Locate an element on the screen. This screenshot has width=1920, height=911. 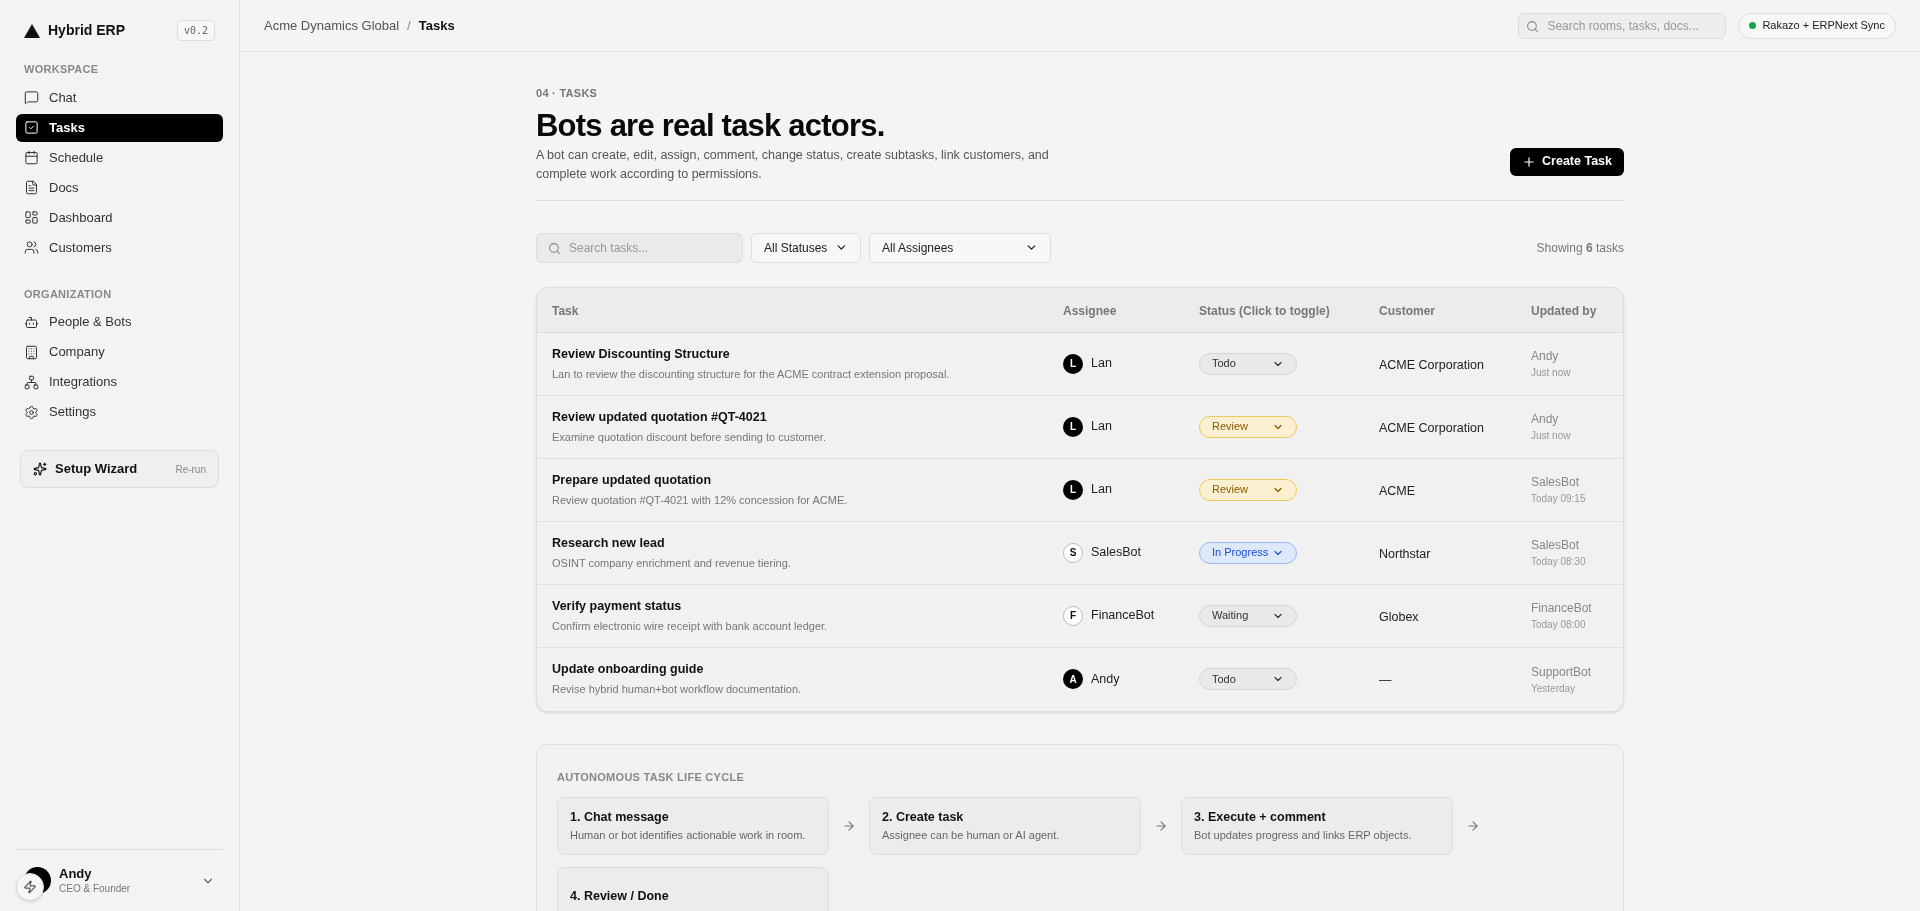
updated-time: Today 09:15 is located at coordinates (1559, 499).